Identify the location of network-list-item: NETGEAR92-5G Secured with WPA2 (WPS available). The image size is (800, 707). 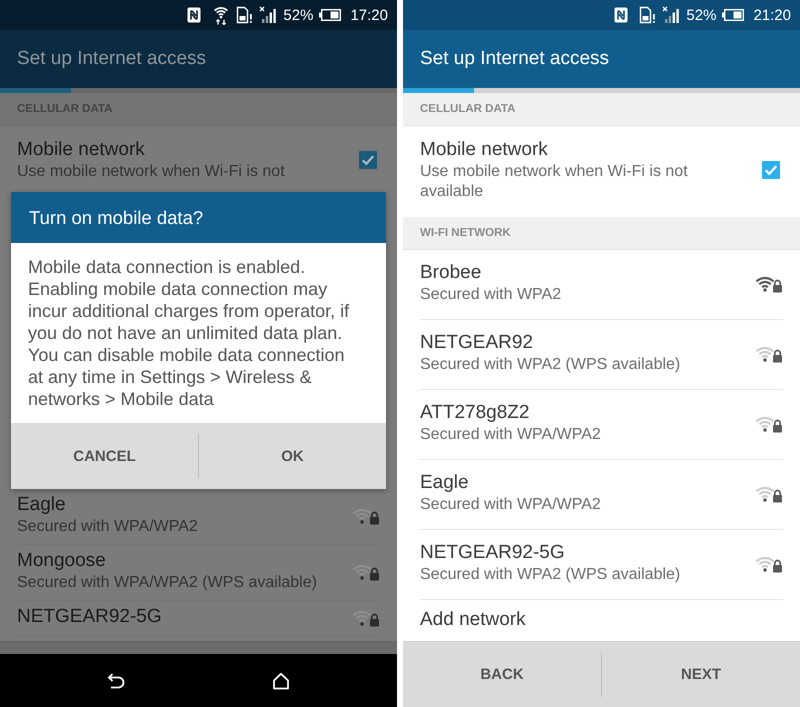
(601, 565).